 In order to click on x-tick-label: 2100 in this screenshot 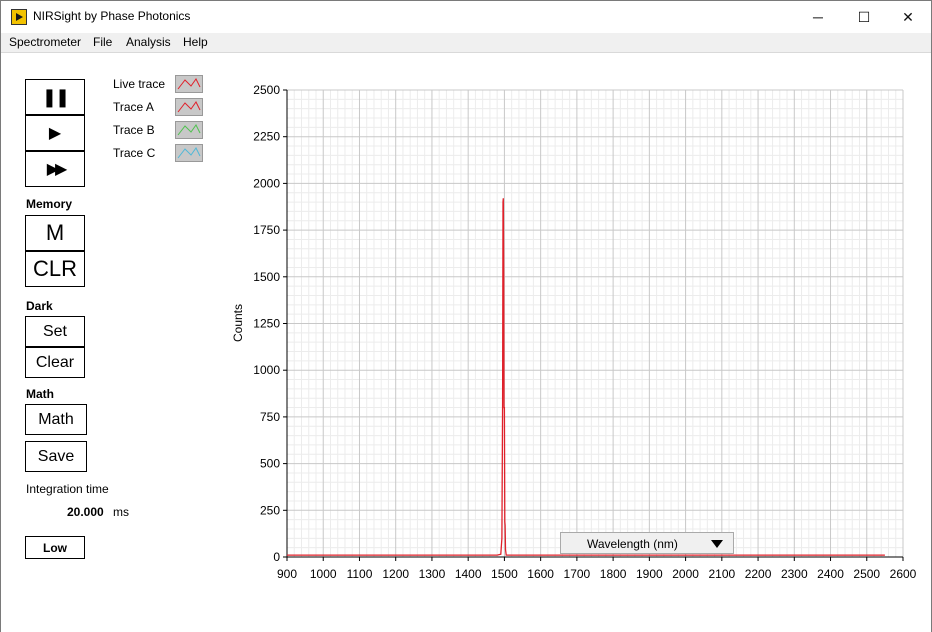, I will do `click(721, 574)`.